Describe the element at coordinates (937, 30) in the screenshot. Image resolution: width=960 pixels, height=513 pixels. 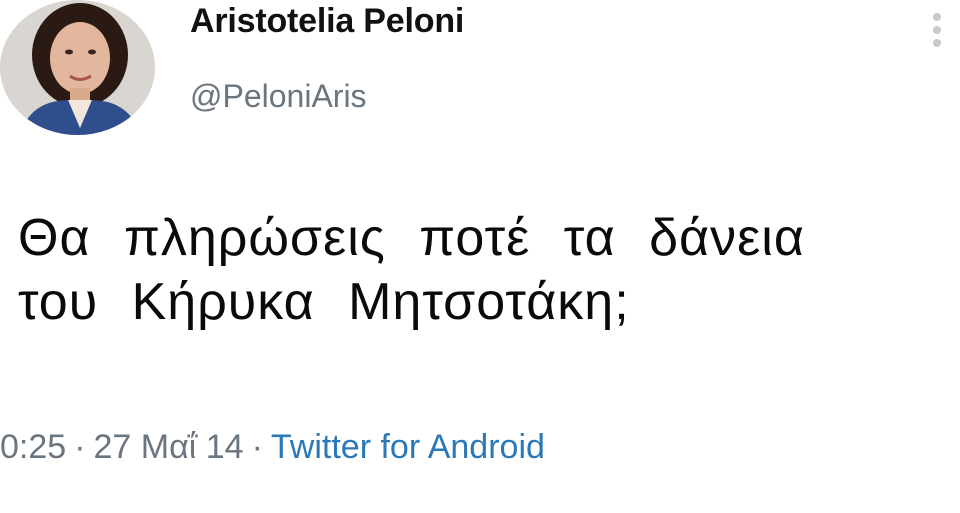
I see `more-options-icon` at that location.